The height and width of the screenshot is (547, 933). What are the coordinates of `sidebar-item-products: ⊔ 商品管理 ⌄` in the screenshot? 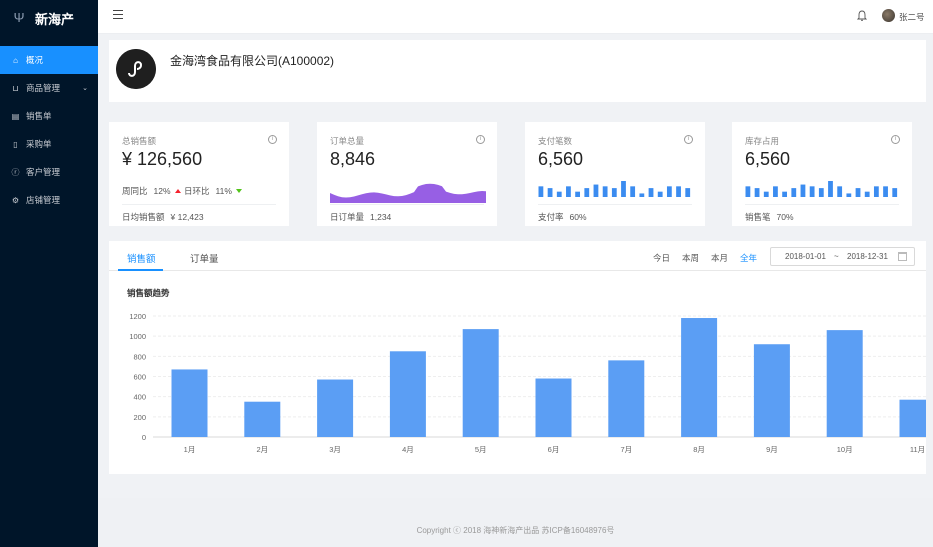 It's located at (49, 88).